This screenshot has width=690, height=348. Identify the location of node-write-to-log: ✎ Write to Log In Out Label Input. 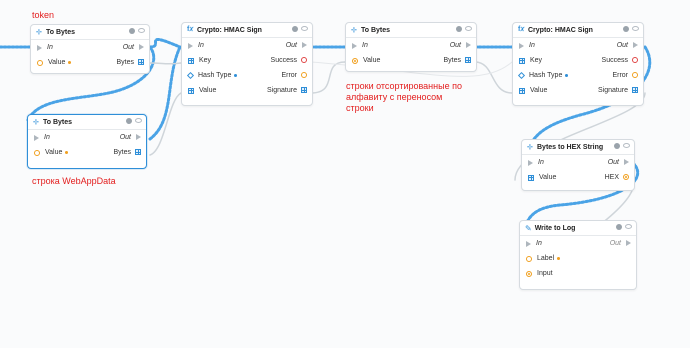
(578, 255).